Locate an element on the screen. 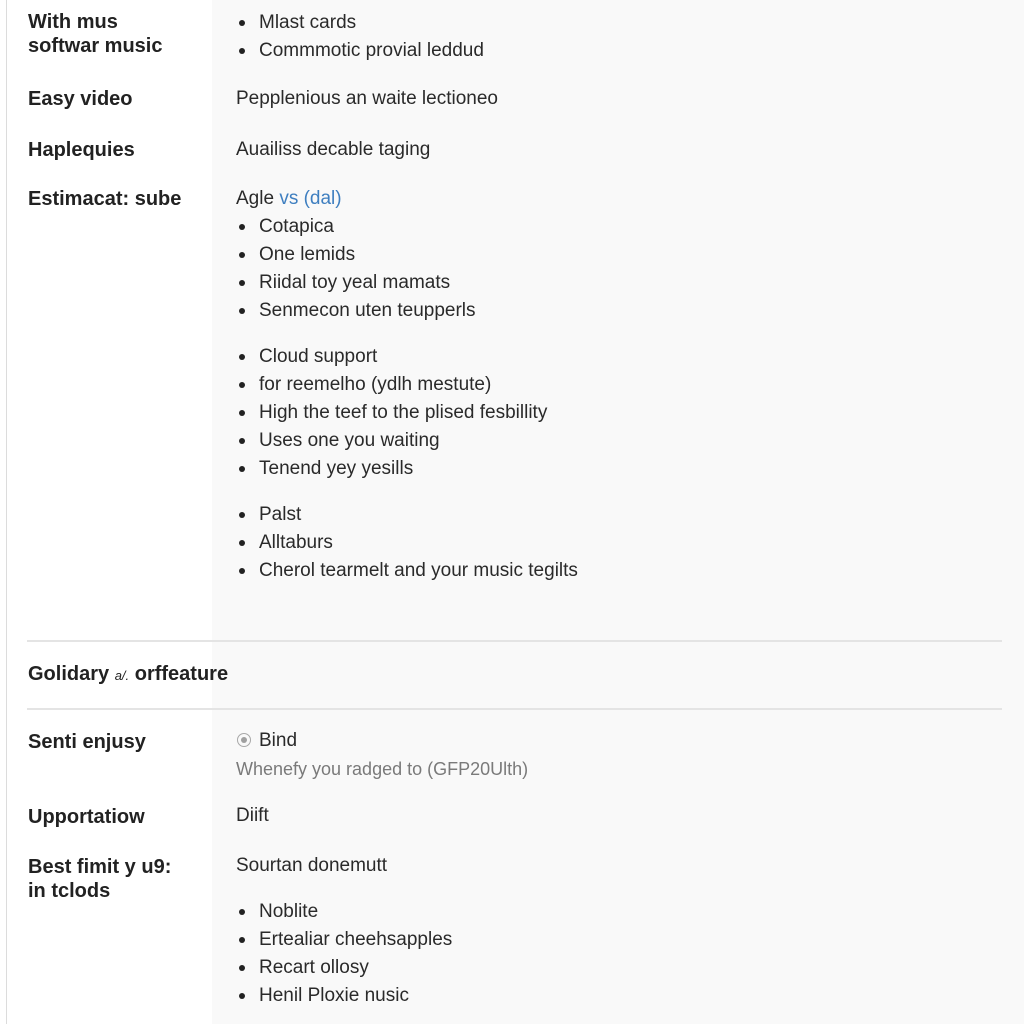 The width and height of the screenshot is (1024, 1024). setting-label: Estimacat: sube is located at coordinates (105, 199).